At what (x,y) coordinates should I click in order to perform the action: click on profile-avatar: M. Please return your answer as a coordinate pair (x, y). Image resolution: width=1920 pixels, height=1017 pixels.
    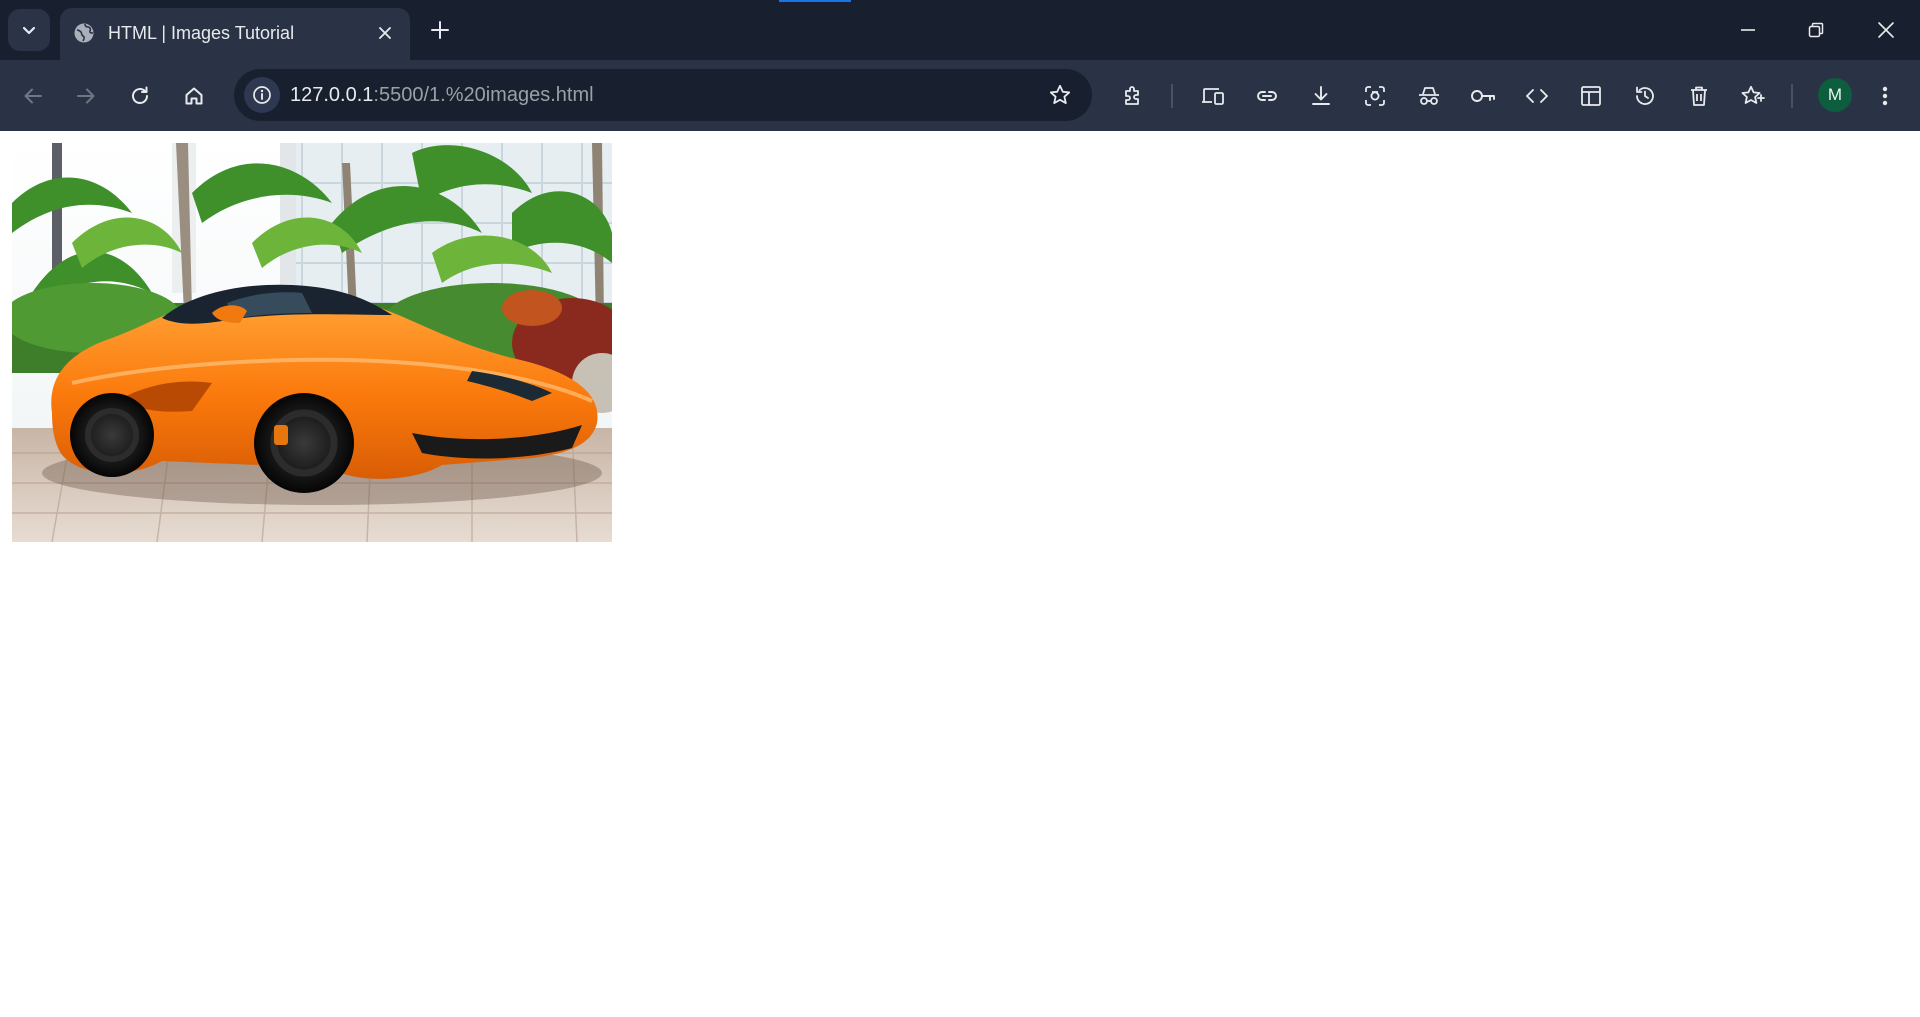
    Looking at the image, I should click on (1835, 95).